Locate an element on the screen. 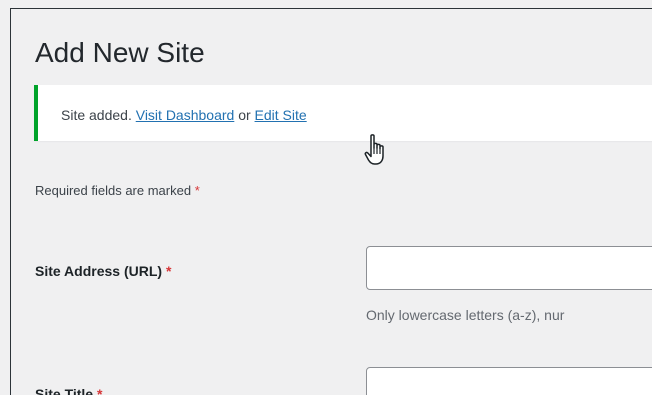 The height and width of the screenshot is (395, 652). site-address-required-asterisk: * is located at coordinates (168, 271).